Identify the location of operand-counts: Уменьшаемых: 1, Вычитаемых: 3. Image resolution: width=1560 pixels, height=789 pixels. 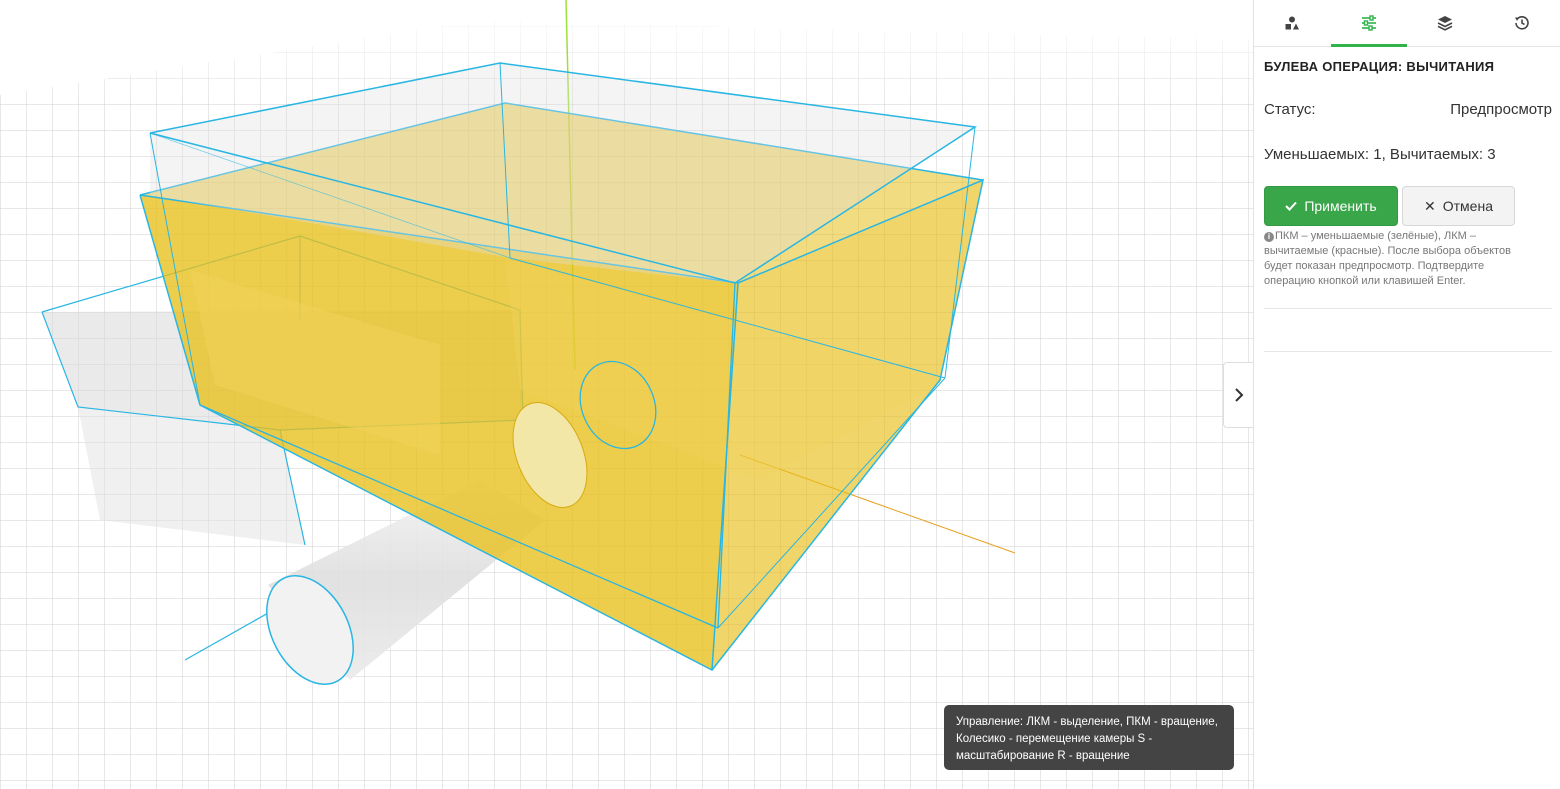
(1380, 154).